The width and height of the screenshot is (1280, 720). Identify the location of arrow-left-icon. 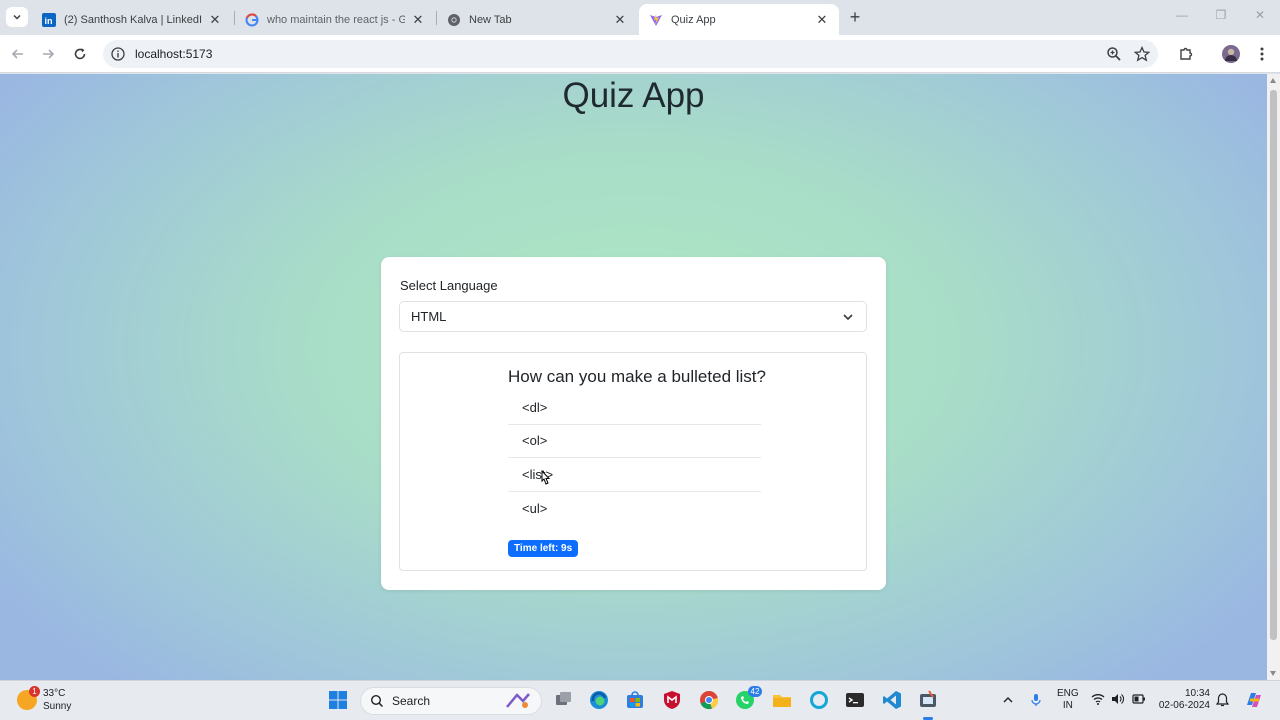
(17, 54).